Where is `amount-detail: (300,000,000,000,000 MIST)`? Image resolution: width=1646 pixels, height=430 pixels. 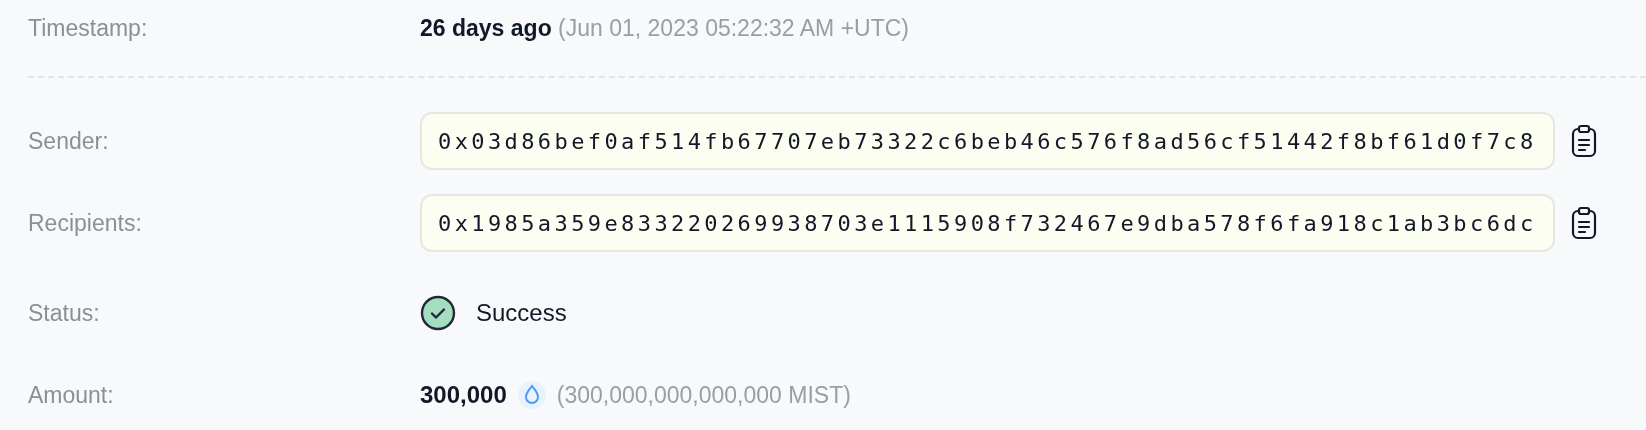
amount-detail: (300,000,000,000,000 MIST) is located at coordinates (703, 395).